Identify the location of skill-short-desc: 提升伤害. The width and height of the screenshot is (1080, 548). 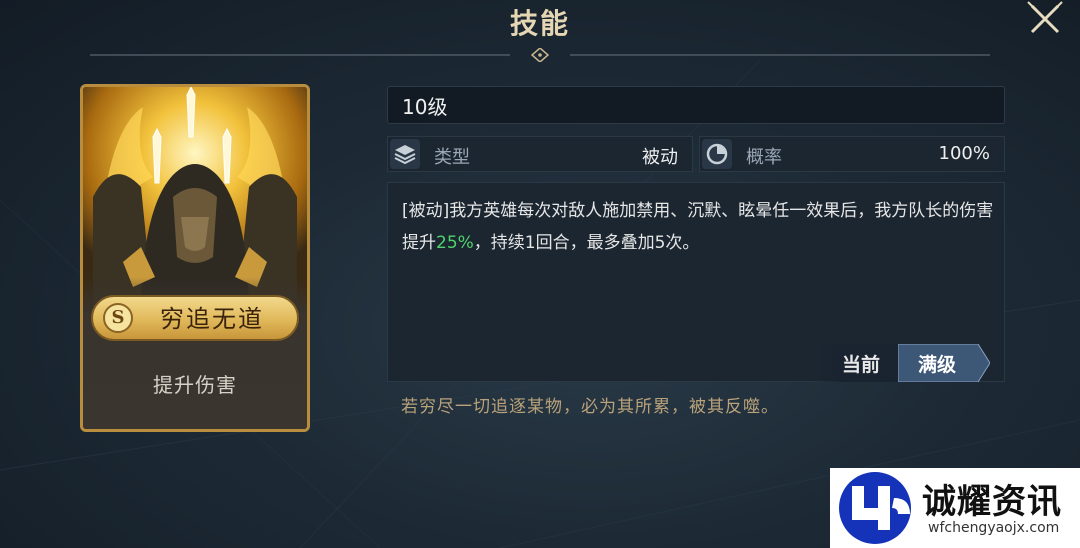
(195, 385).